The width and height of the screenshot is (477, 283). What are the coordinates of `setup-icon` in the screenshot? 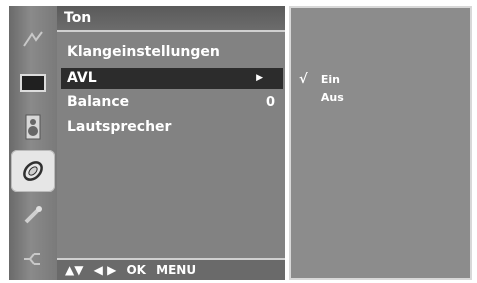 It's located at (33, 259).